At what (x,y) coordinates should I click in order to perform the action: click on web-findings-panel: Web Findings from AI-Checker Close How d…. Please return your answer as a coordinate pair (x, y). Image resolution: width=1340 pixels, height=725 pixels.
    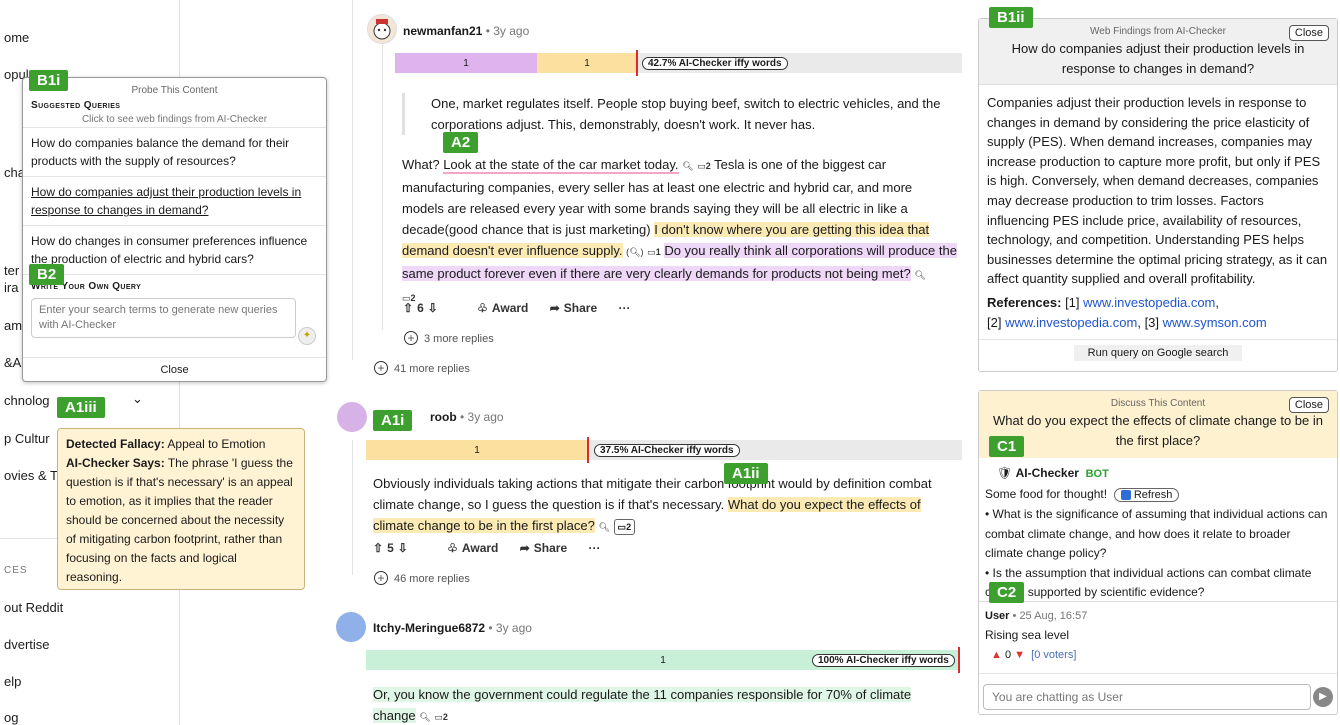
    Looking at the image, I should click on (1158, 195).